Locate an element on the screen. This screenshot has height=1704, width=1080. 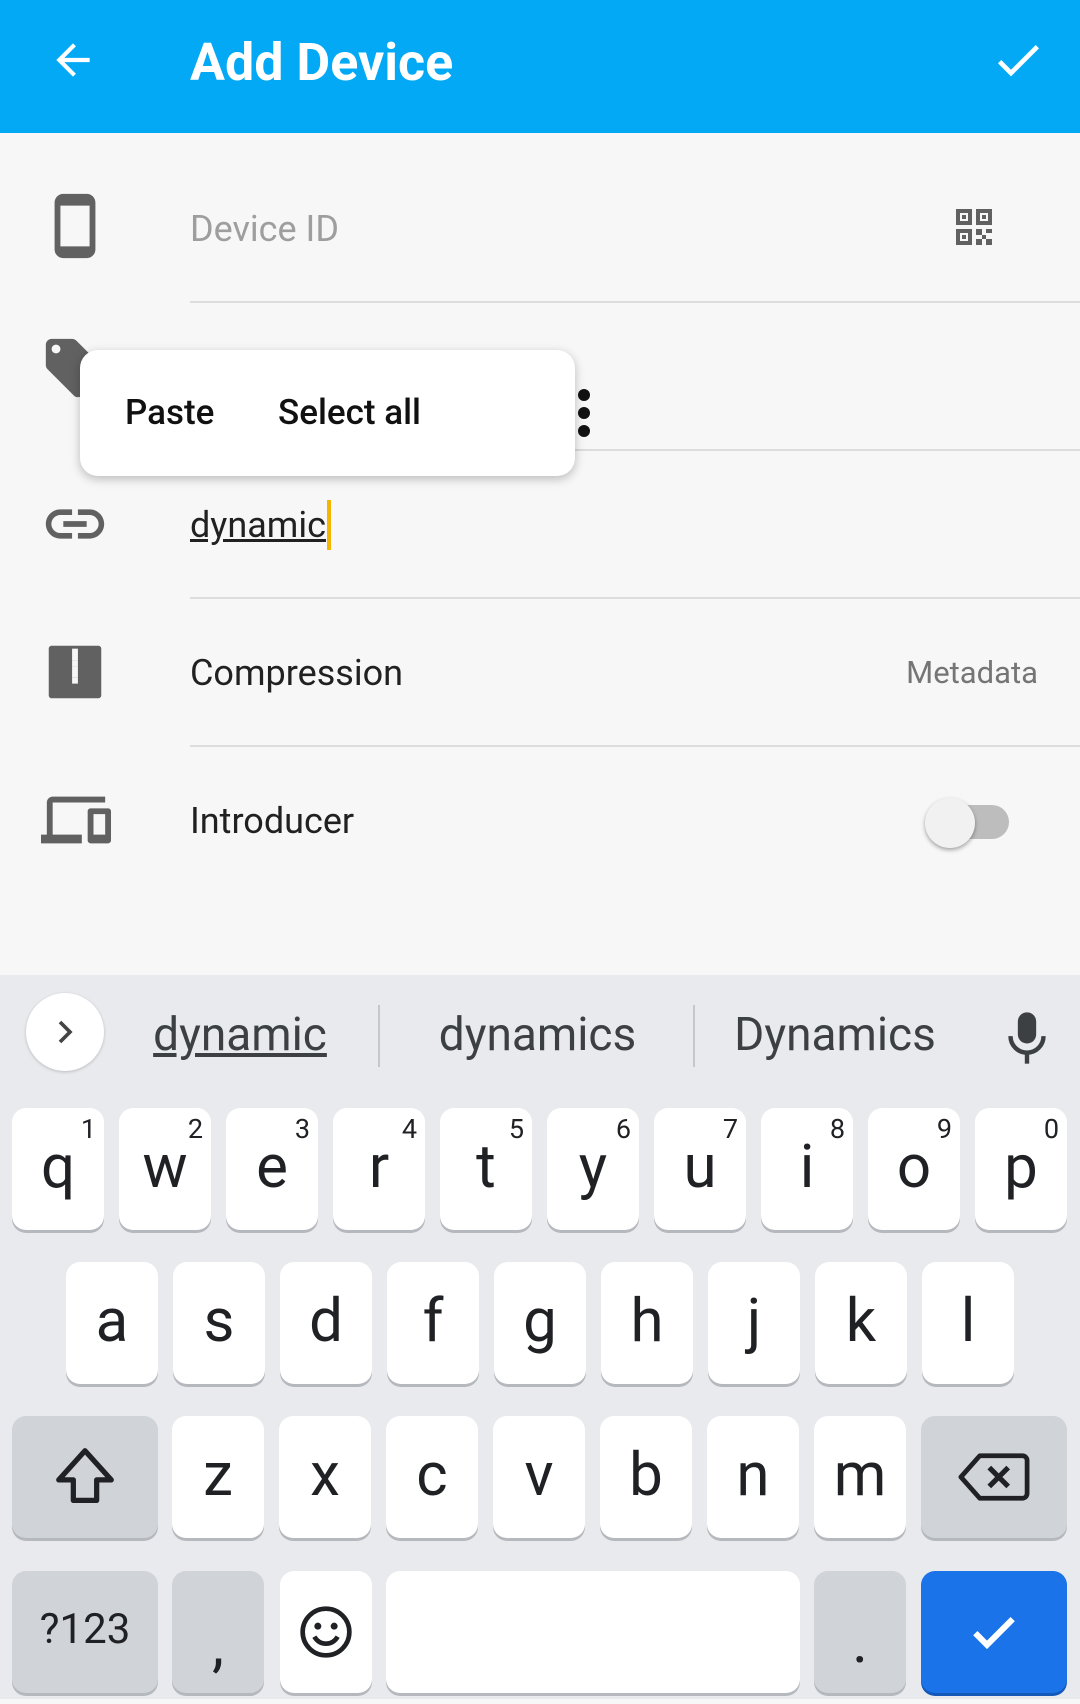
key-number-hint: 2 is located at coordinates (195, 1129).